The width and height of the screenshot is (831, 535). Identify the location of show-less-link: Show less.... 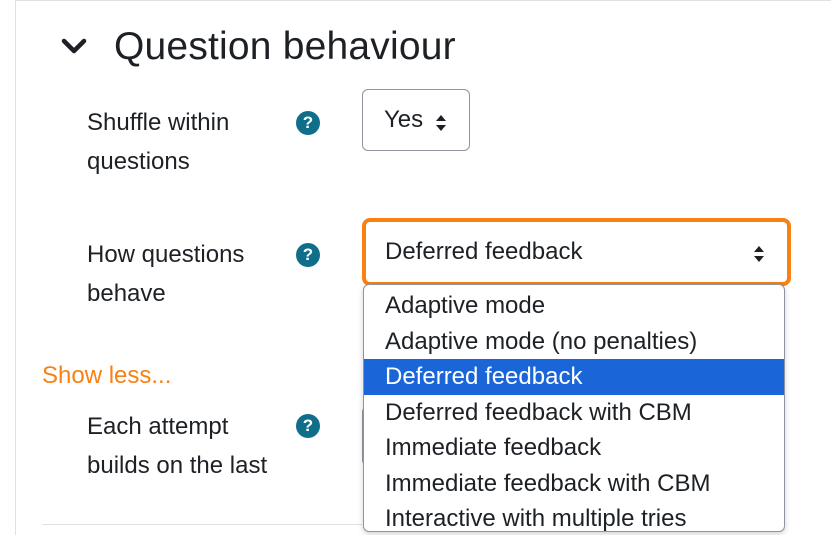
(106, 376).